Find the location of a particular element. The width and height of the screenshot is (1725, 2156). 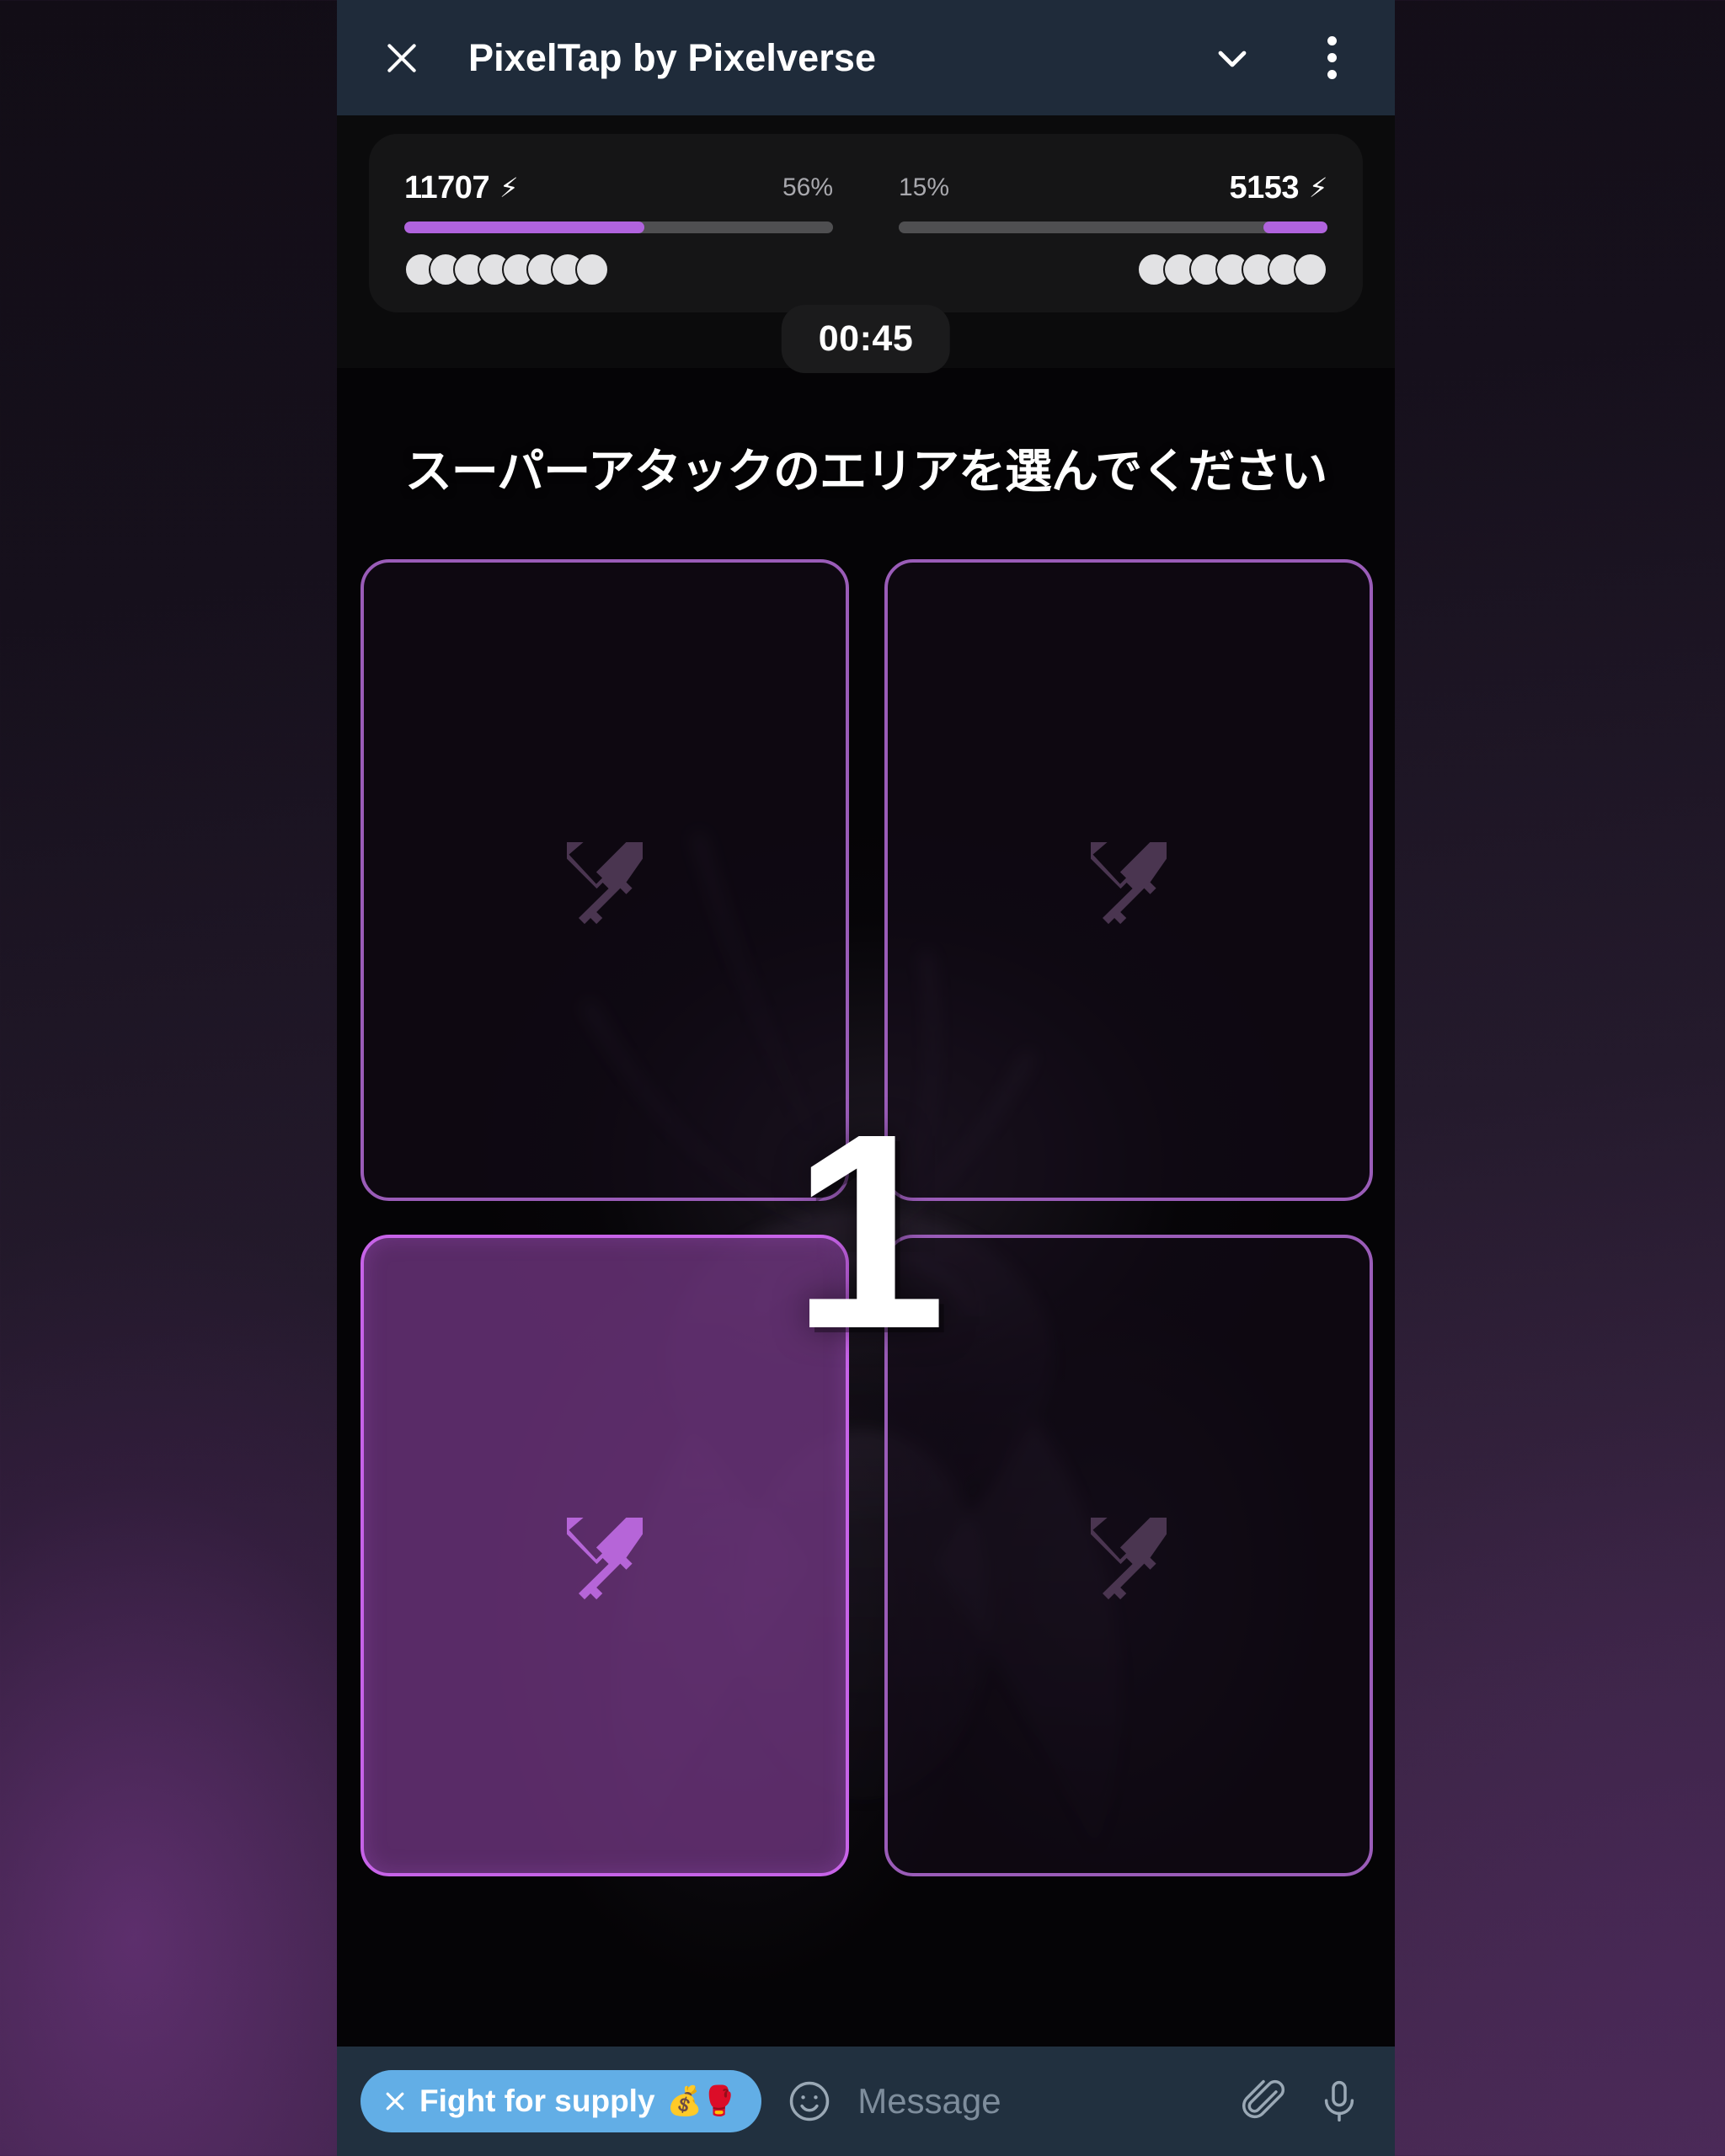

more-vertical-icon is located at coordinates (1331, 58).